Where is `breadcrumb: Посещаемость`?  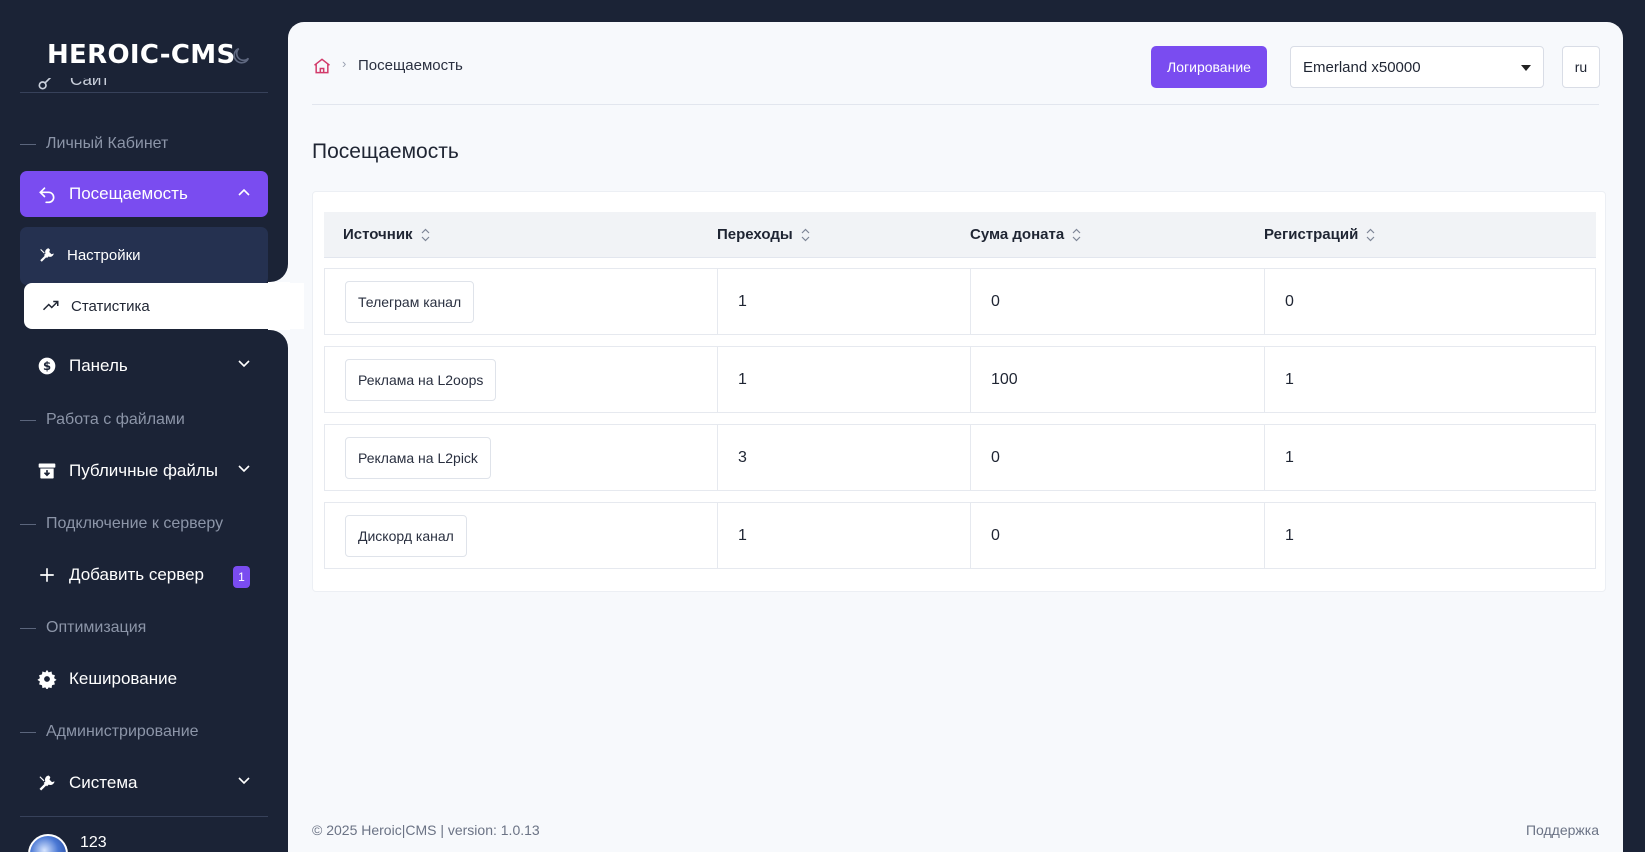 breadcrumb: Посещаемость is located at coordinates (410, 65).